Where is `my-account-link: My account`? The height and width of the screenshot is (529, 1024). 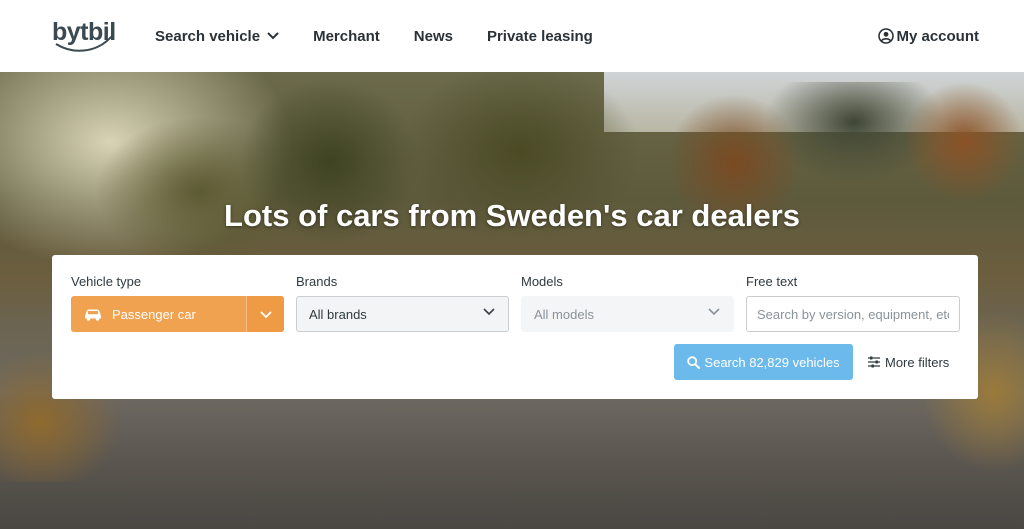
my-account-link: My account is located at coordinates (928, 36).